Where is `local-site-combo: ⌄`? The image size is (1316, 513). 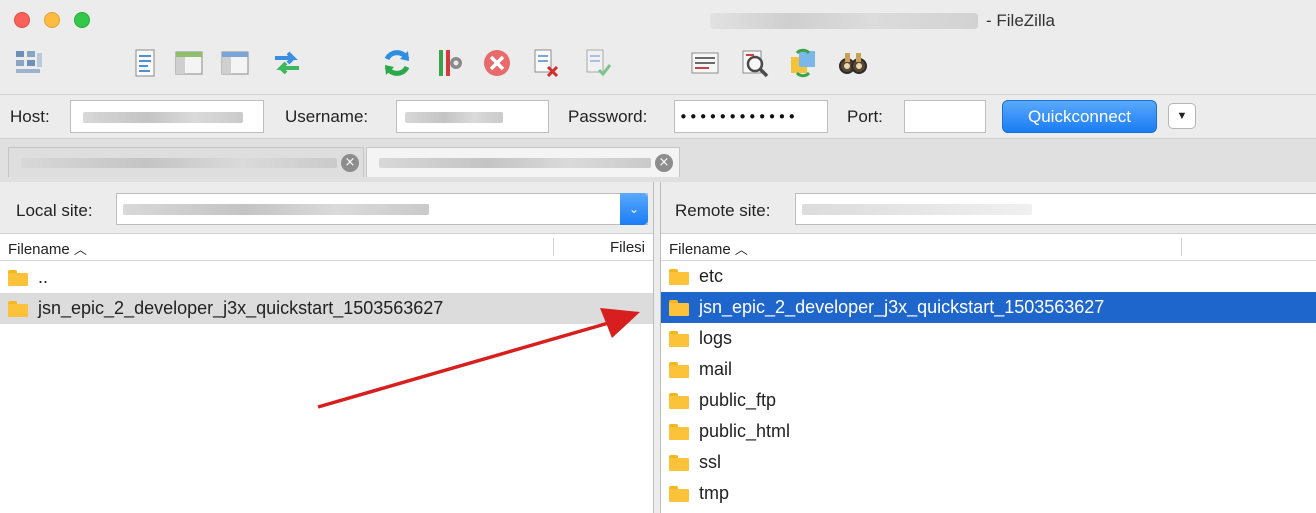 local-site-combo: ⌄ is located at coordinates (382, 209).